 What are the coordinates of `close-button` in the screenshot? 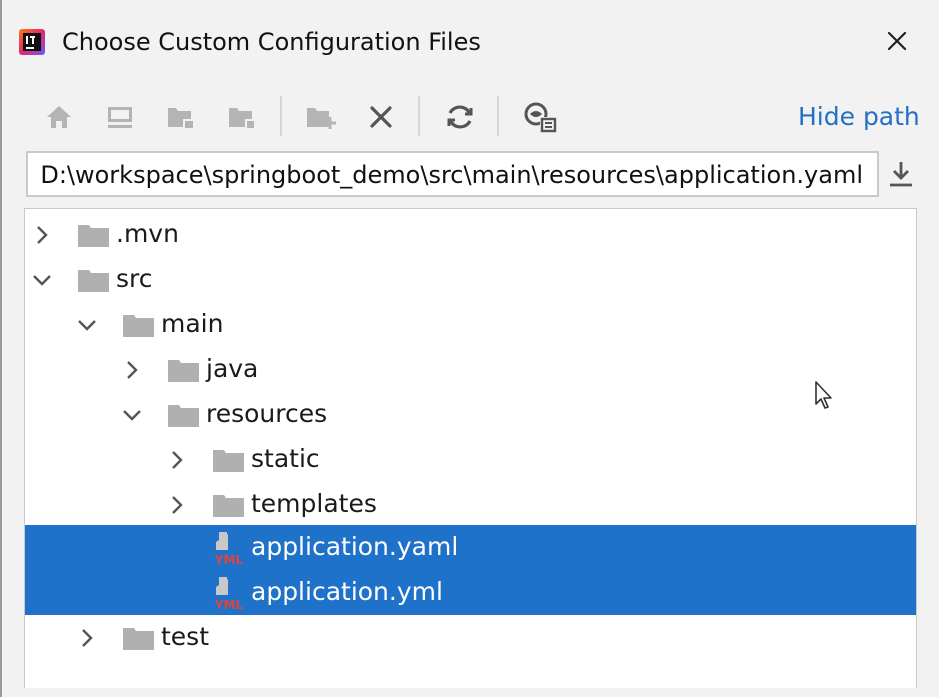 It's located at (897, 41).